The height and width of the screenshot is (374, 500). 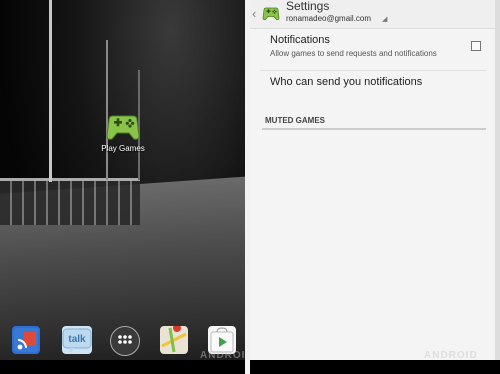 I want to click on screen-edge, so click(x=497, y=187).